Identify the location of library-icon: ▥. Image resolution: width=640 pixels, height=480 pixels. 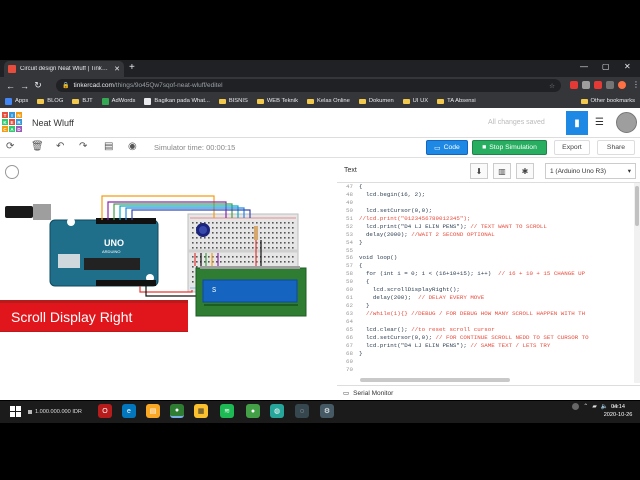
(502, 171).